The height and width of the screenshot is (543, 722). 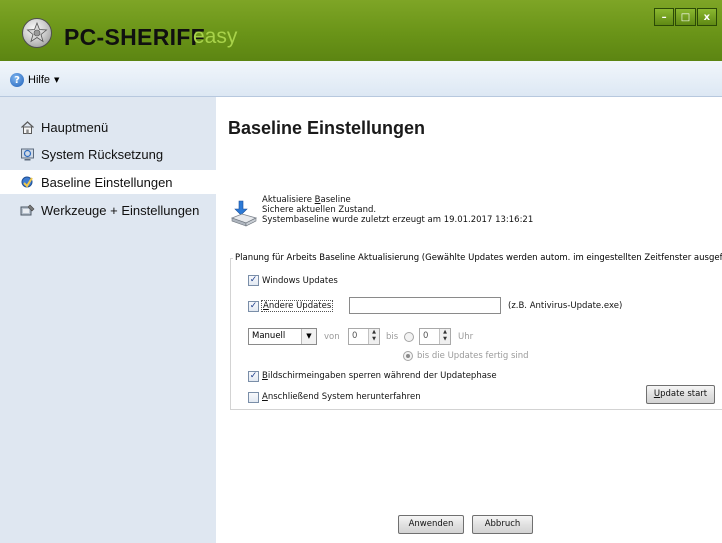 What do you see at coordinates (17, 80) in the screenshot?
I see `help-icon: ?` at bounding box center [17, 80].